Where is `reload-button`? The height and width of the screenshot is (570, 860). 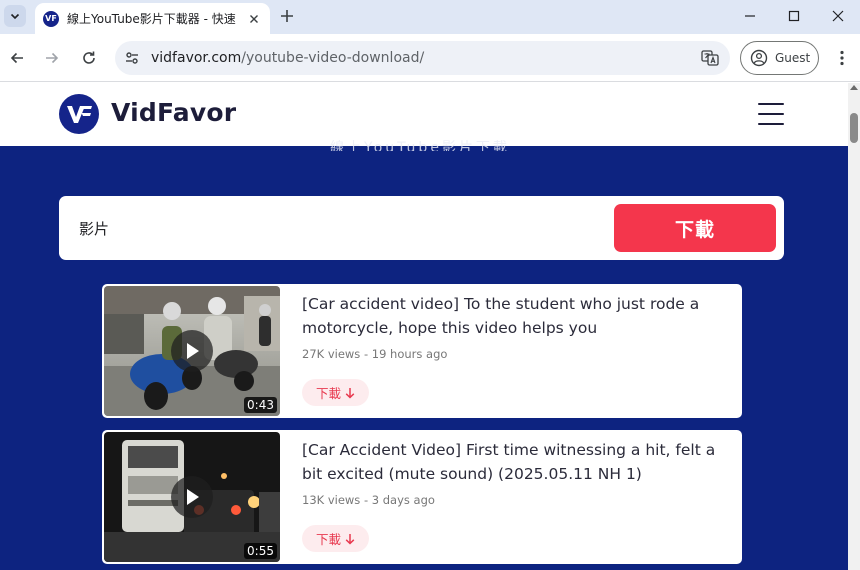
reload-button is located at coordinates (89, 58).